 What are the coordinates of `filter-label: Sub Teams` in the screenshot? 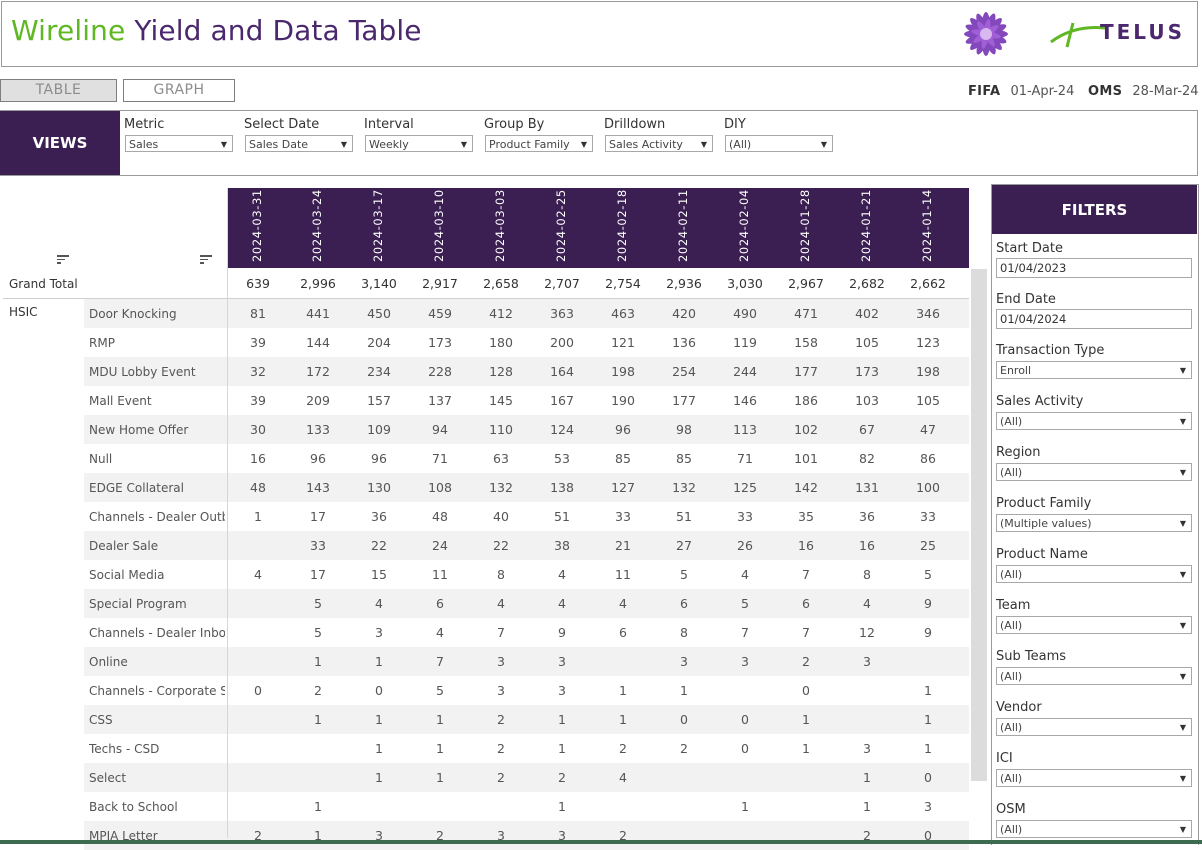 It's located at (1031, 656).